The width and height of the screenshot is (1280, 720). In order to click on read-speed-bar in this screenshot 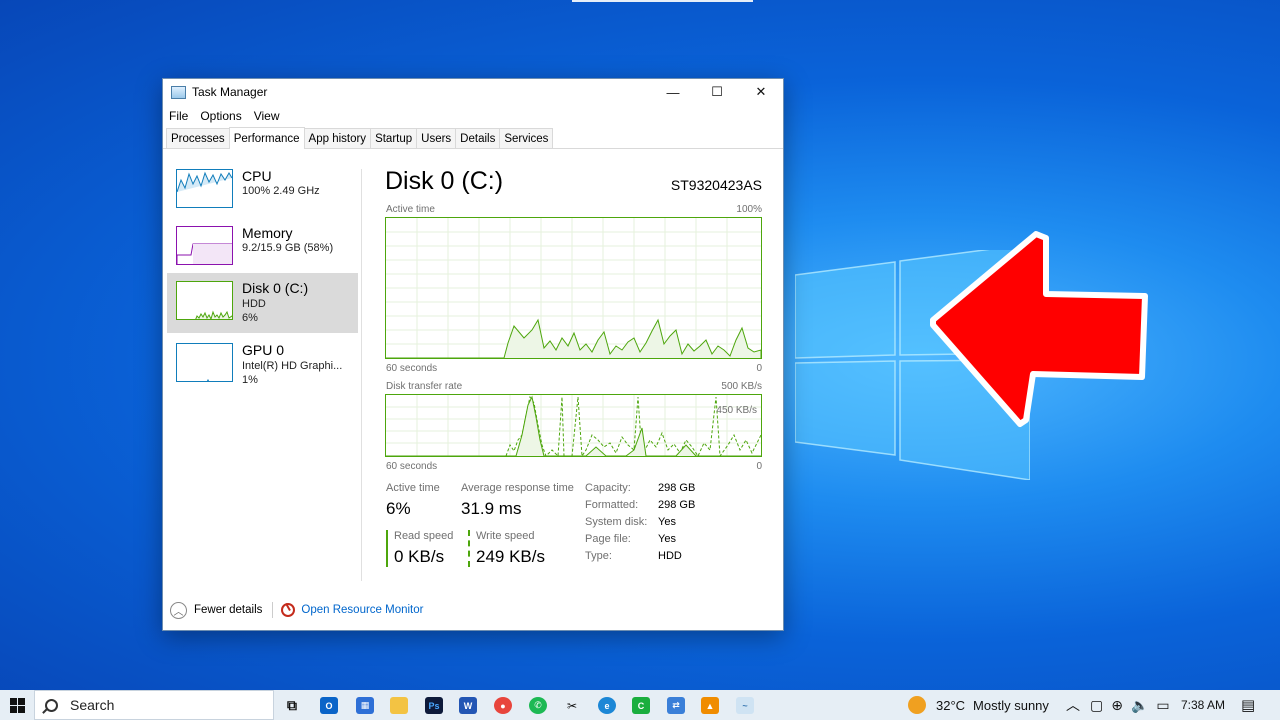, I will do `click(387, 548)`.